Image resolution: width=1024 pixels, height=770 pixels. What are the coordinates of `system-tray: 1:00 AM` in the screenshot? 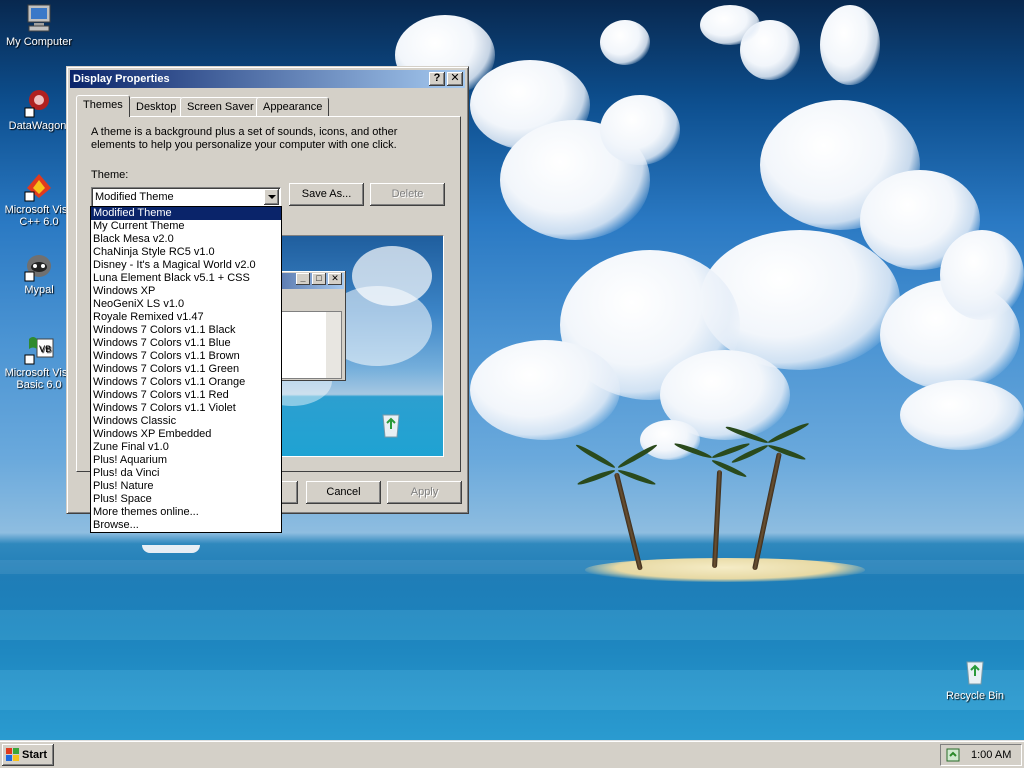 It's located at (981, 755).